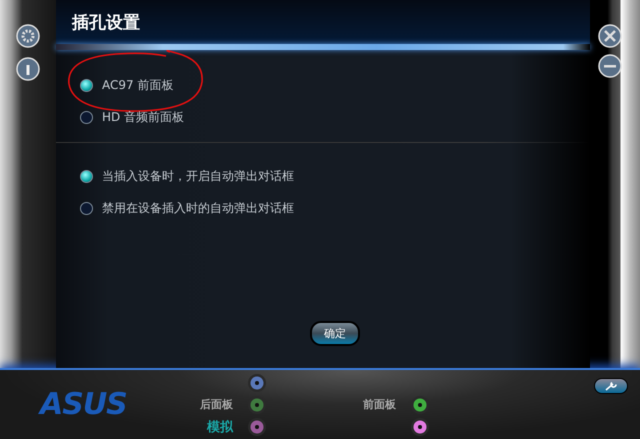 This screenshot has width=640, height=439. I want to click on close-icon, so click(610, 36).